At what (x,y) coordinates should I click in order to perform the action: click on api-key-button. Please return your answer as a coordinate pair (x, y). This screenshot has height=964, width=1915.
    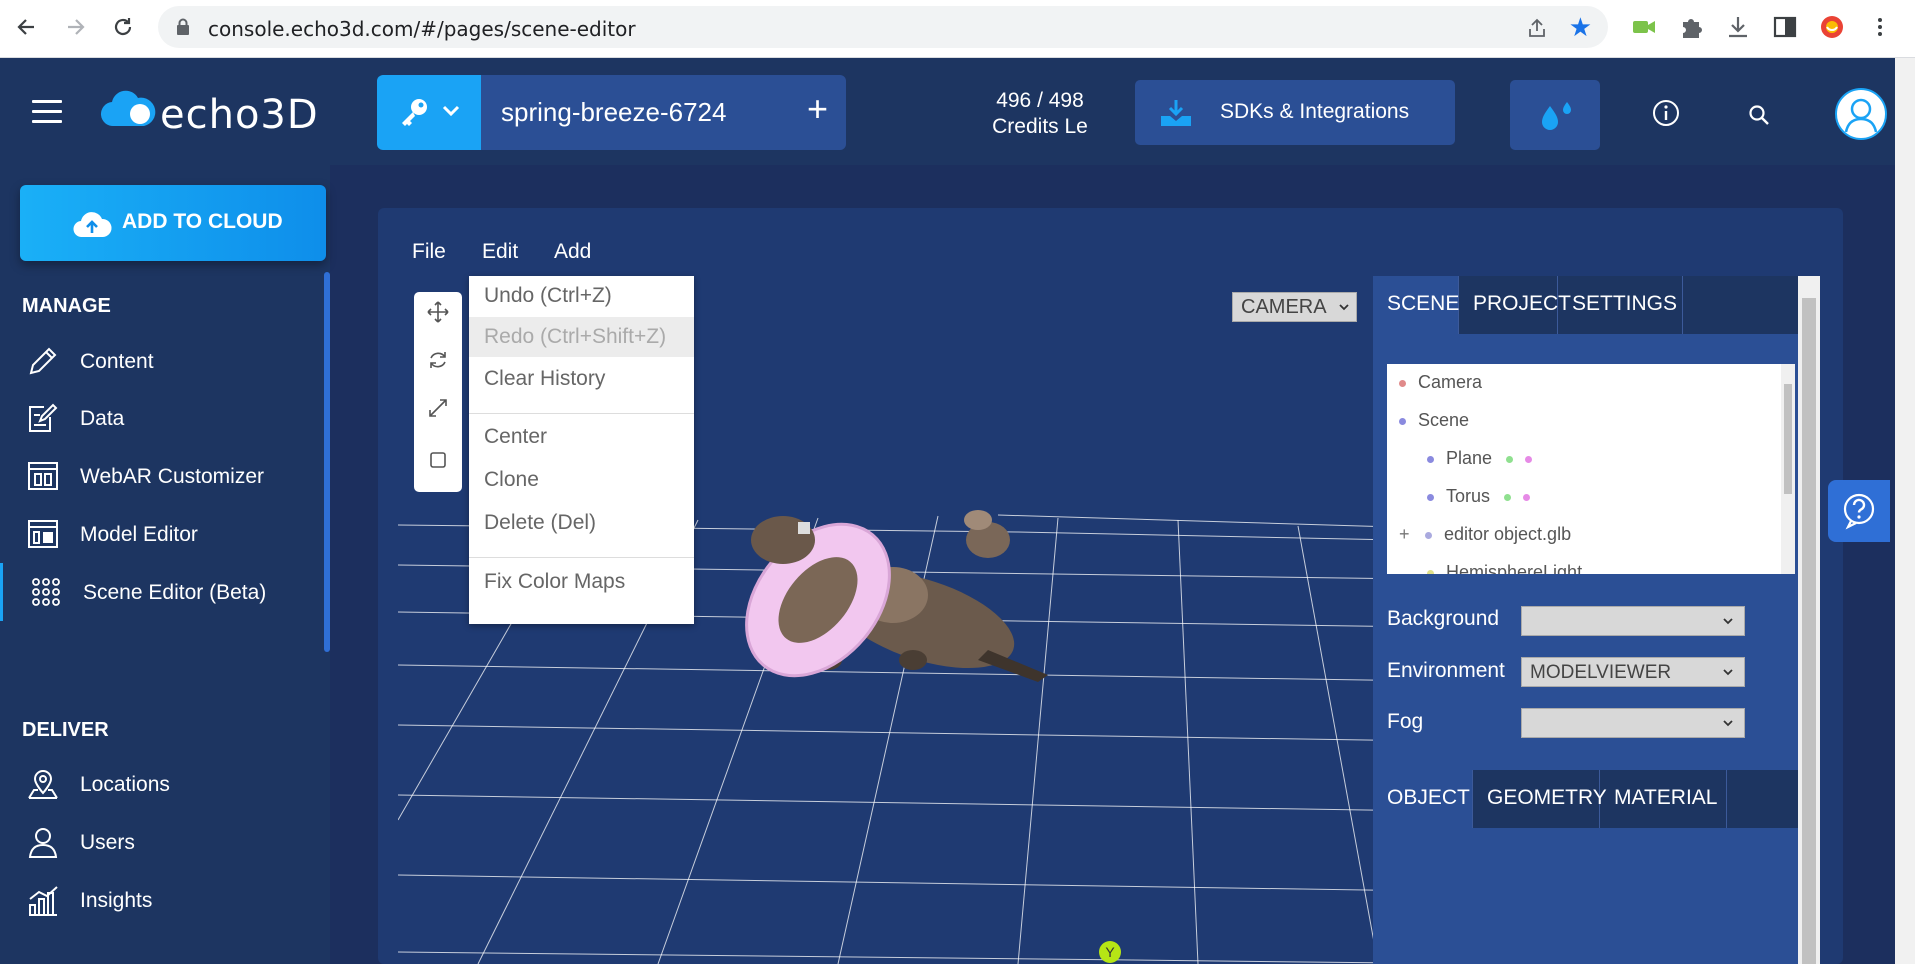
    Looking at the image, I should click on (429, 112).